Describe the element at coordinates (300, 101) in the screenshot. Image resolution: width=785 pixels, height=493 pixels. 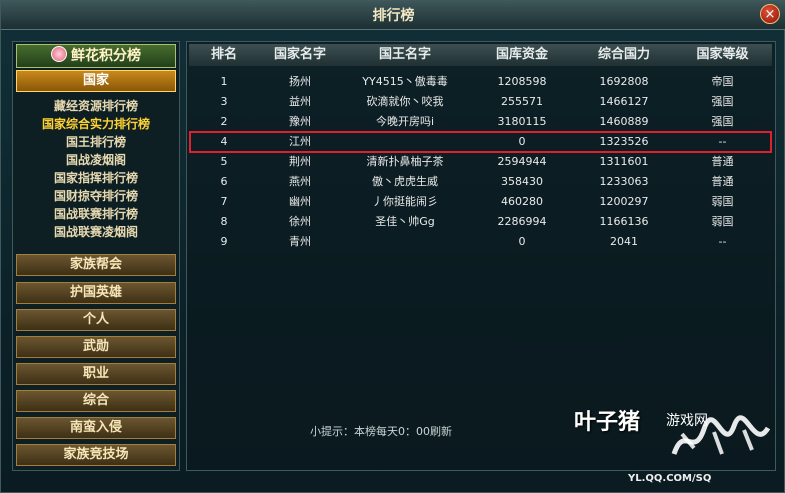
I see `cell-country: 益州` at that location.